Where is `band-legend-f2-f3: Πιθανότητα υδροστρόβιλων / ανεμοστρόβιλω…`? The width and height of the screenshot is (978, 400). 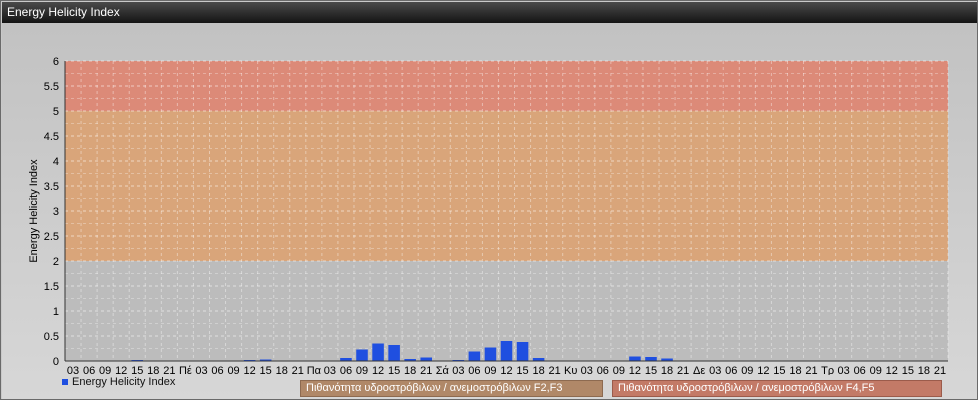
band-legend-f2-f3: Πιθανότητα υδροστρόβιλων / ανεμοστρόβιλω… is located at coordinates (451, 388).